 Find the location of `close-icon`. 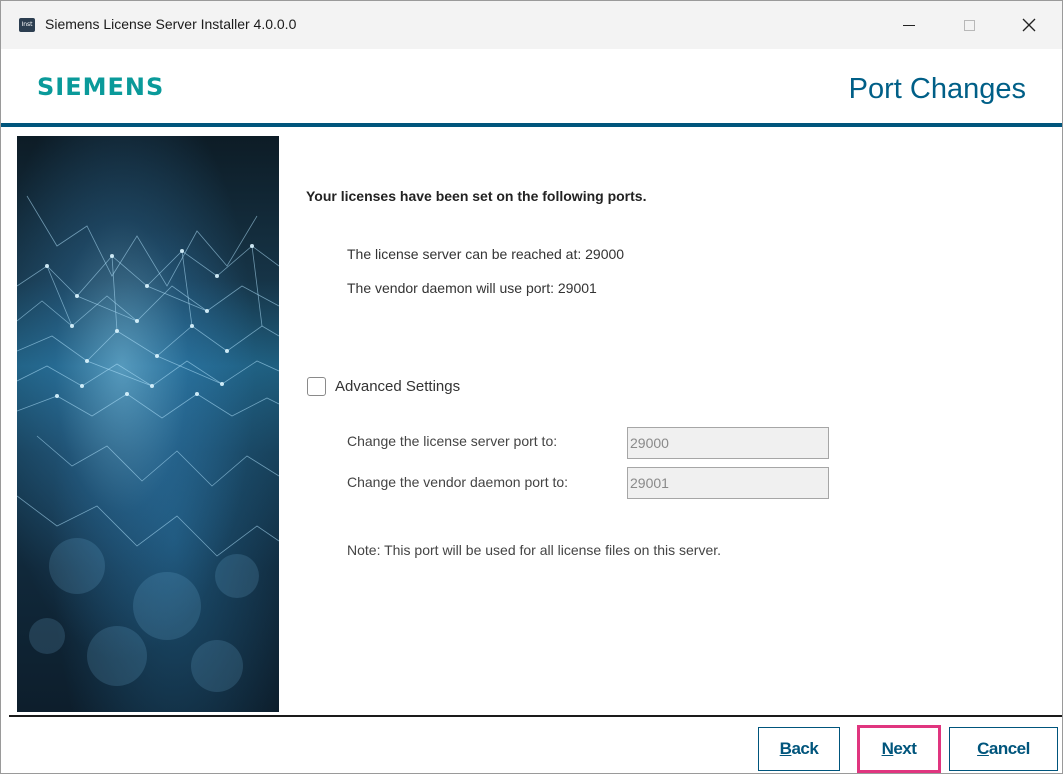

close-icon is located at coordinates (1029, 25).